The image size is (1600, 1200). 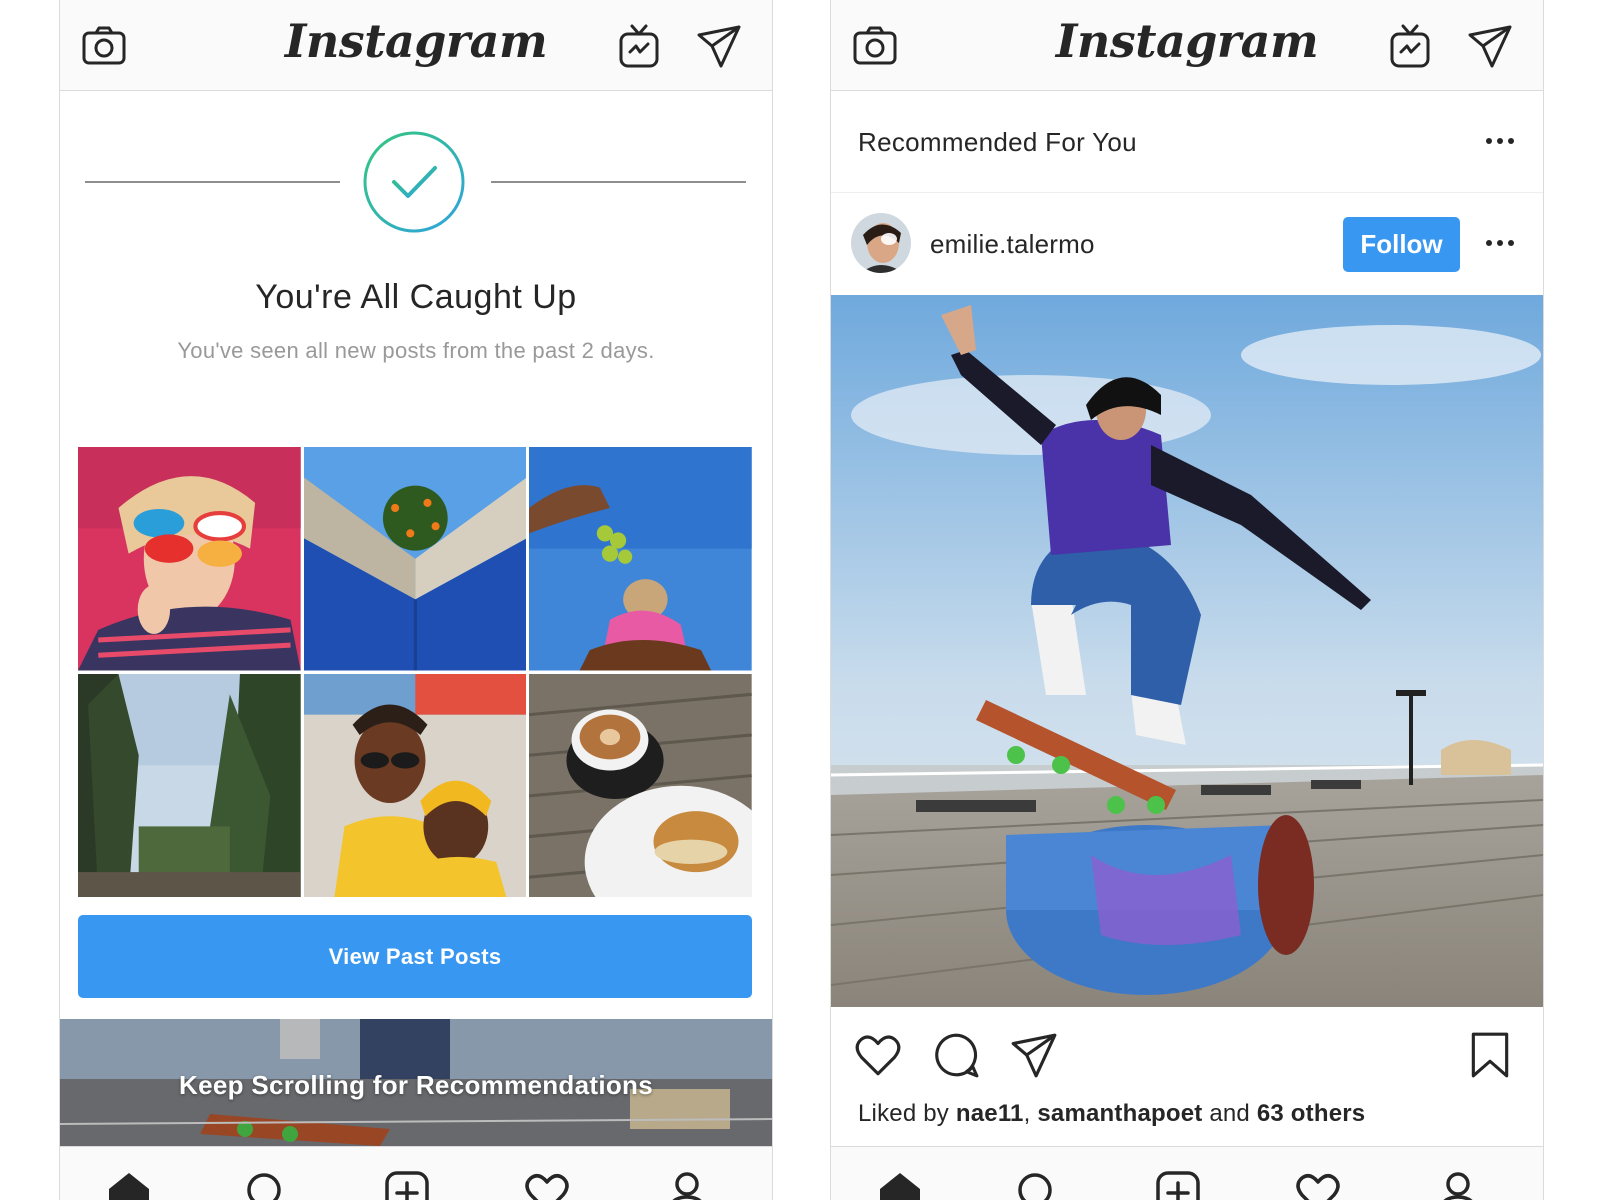 I want to click on thumbnail-blue-wall, so click(x=415, y=559).